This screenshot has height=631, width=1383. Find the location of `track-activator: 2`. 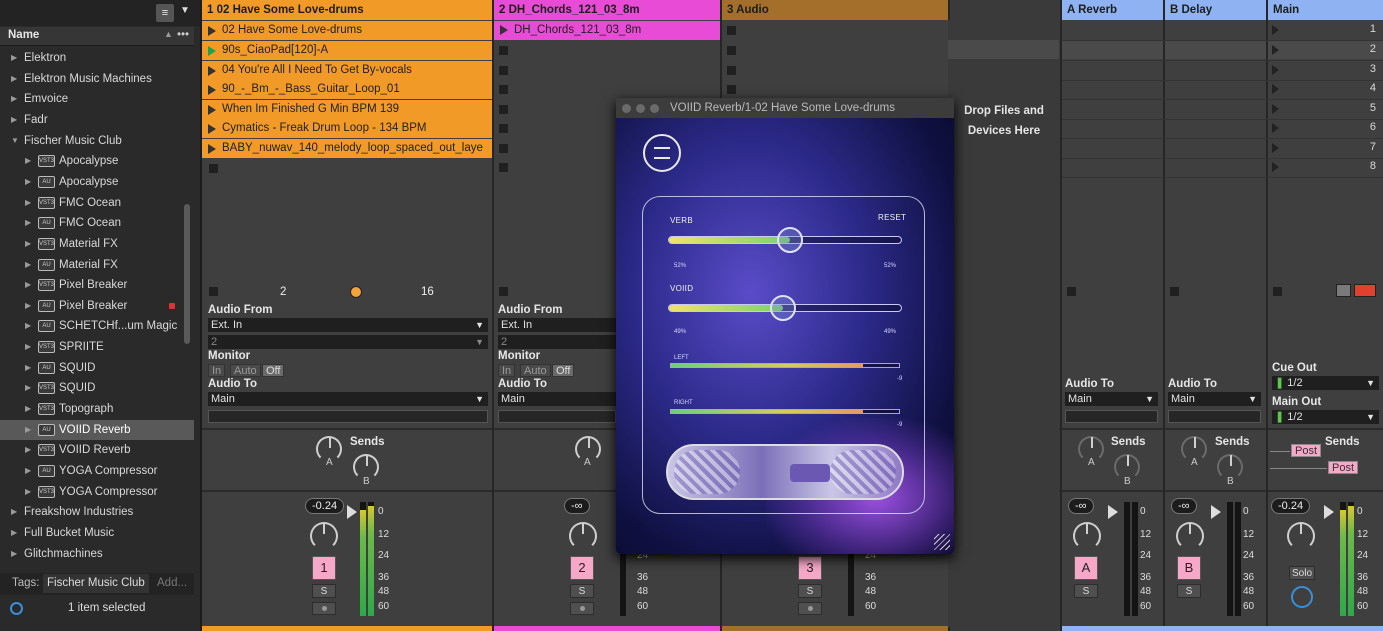

track-activator: 2 is located at coordinates (582, 568).